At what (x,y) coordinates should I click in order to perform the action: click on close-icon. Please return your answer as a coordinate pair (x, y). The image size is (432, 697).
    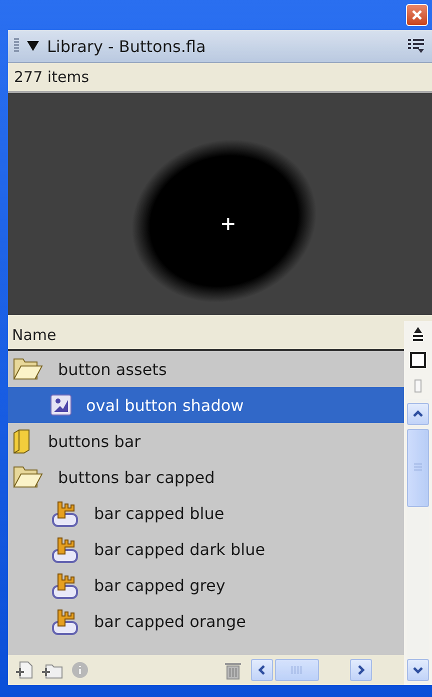
    Looking at the image, I should click on (417, 15).